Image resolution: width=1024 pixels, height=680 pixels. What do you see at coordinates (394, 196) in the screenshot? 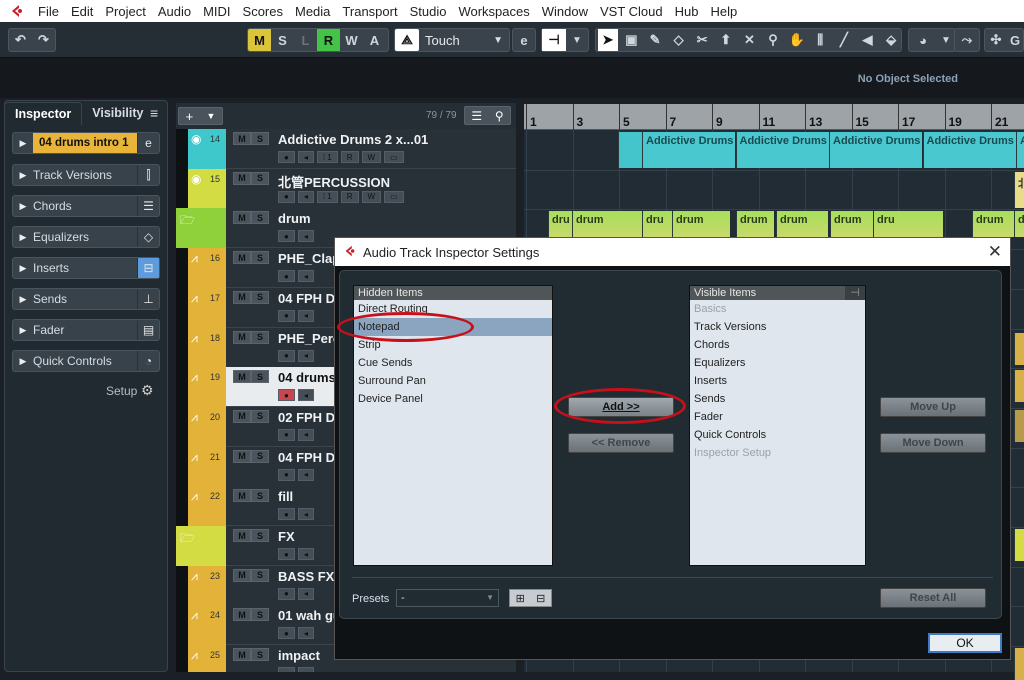
I see `instrument-button: ▭` at bounding box center [394, 196].